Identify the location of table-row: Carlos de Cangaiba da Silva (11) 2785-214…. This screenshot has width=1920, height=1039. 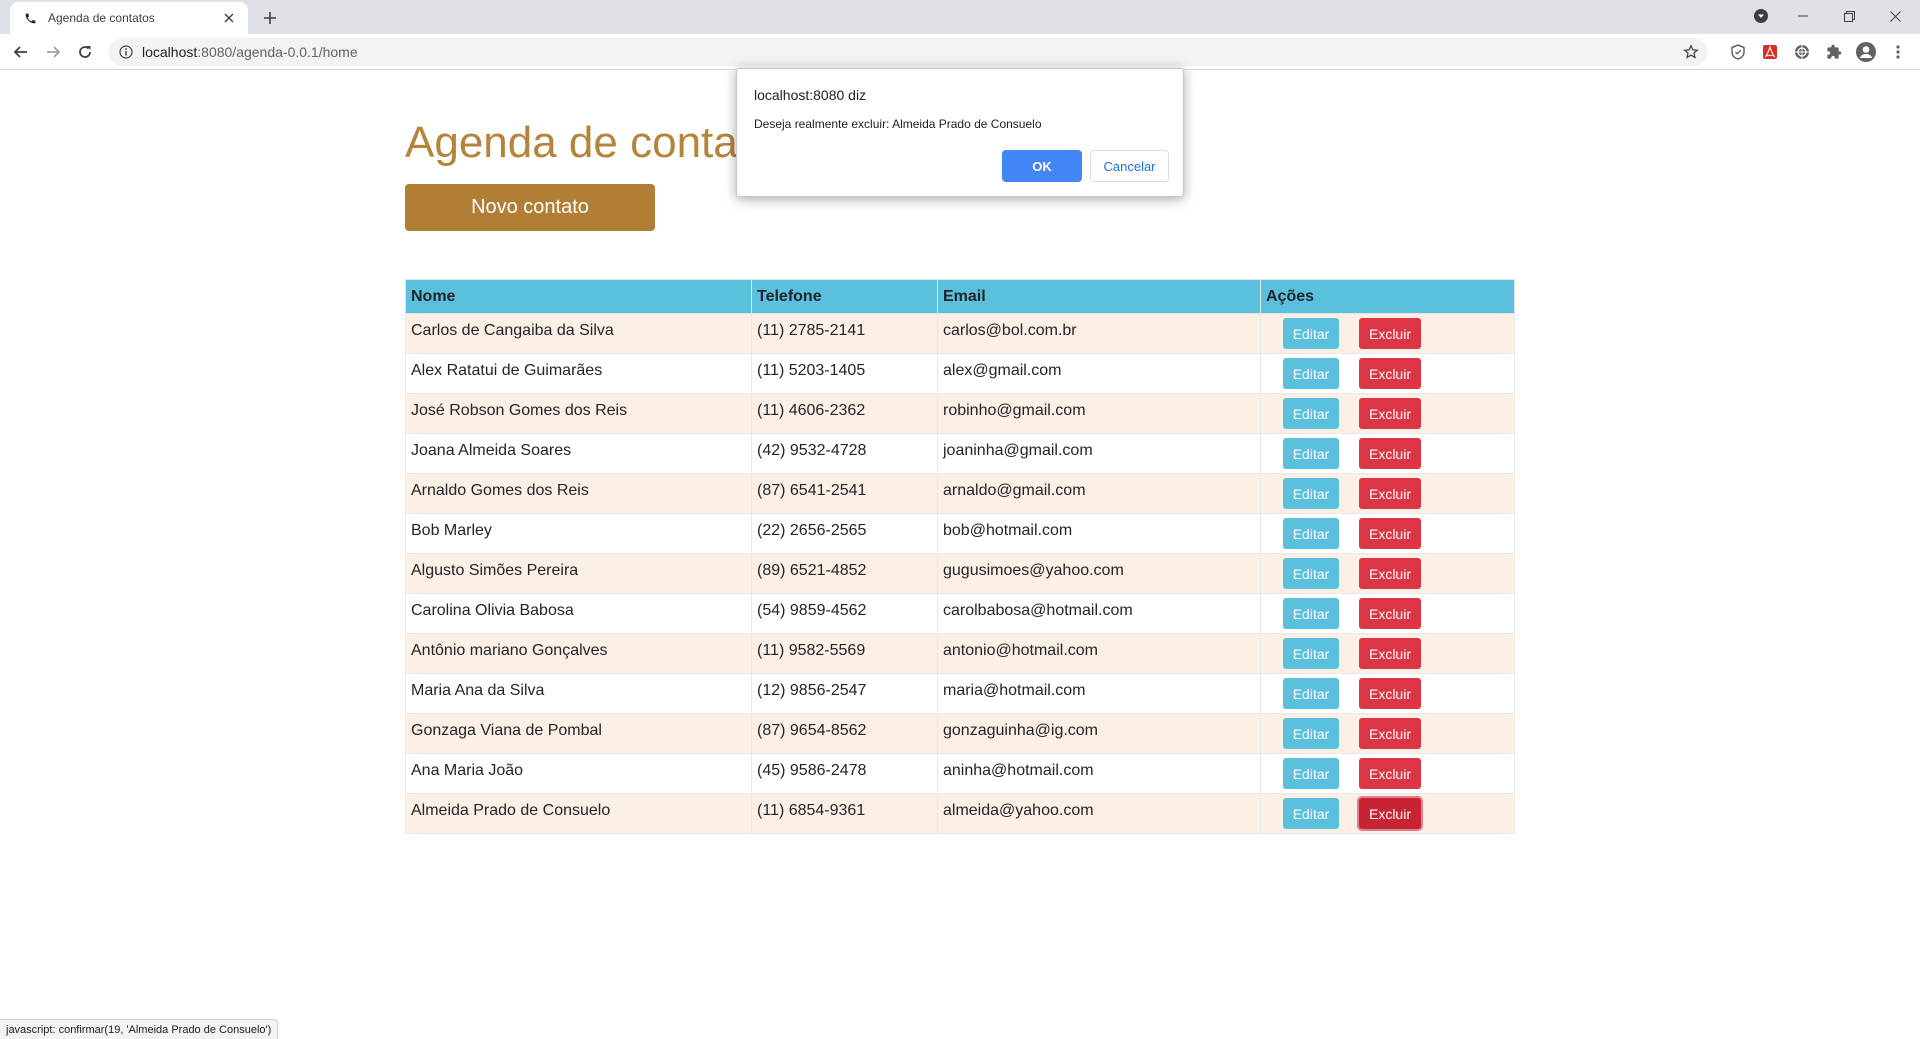
(960, 333).